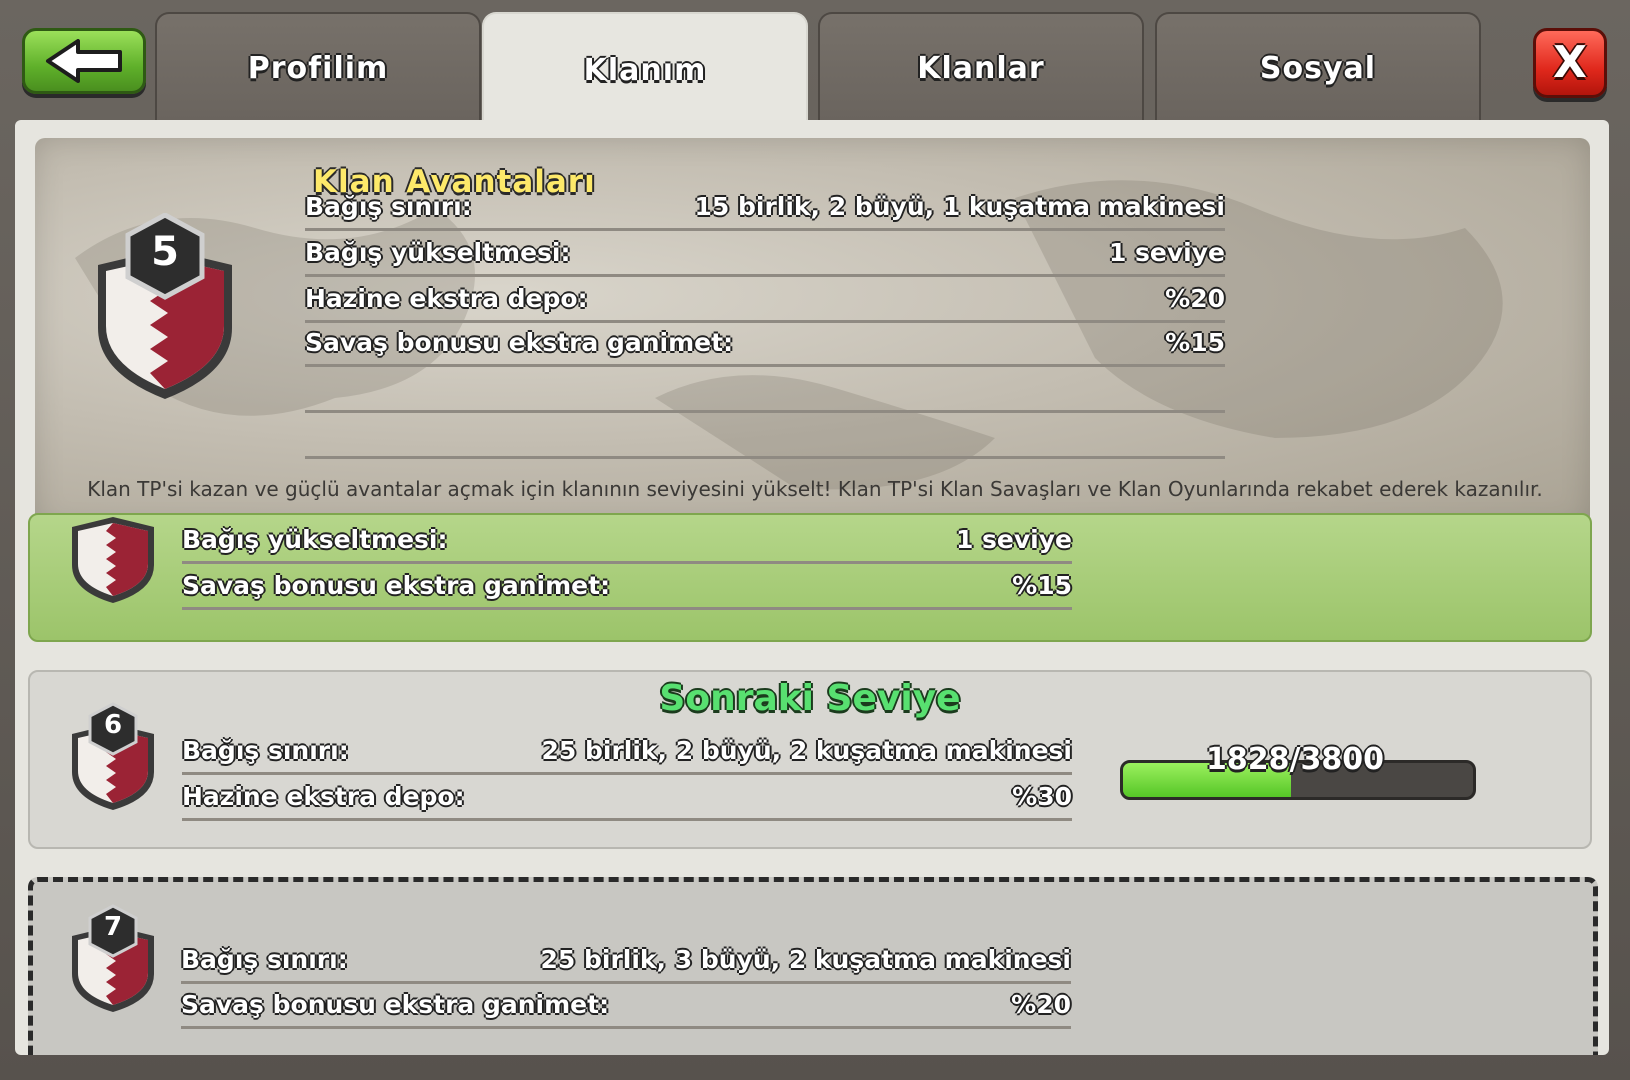 This screenshot has width=1630, height=1080. Describe the element at coordinates (1042, 585) in the screenshot. I see `level-value: %15` at that location.